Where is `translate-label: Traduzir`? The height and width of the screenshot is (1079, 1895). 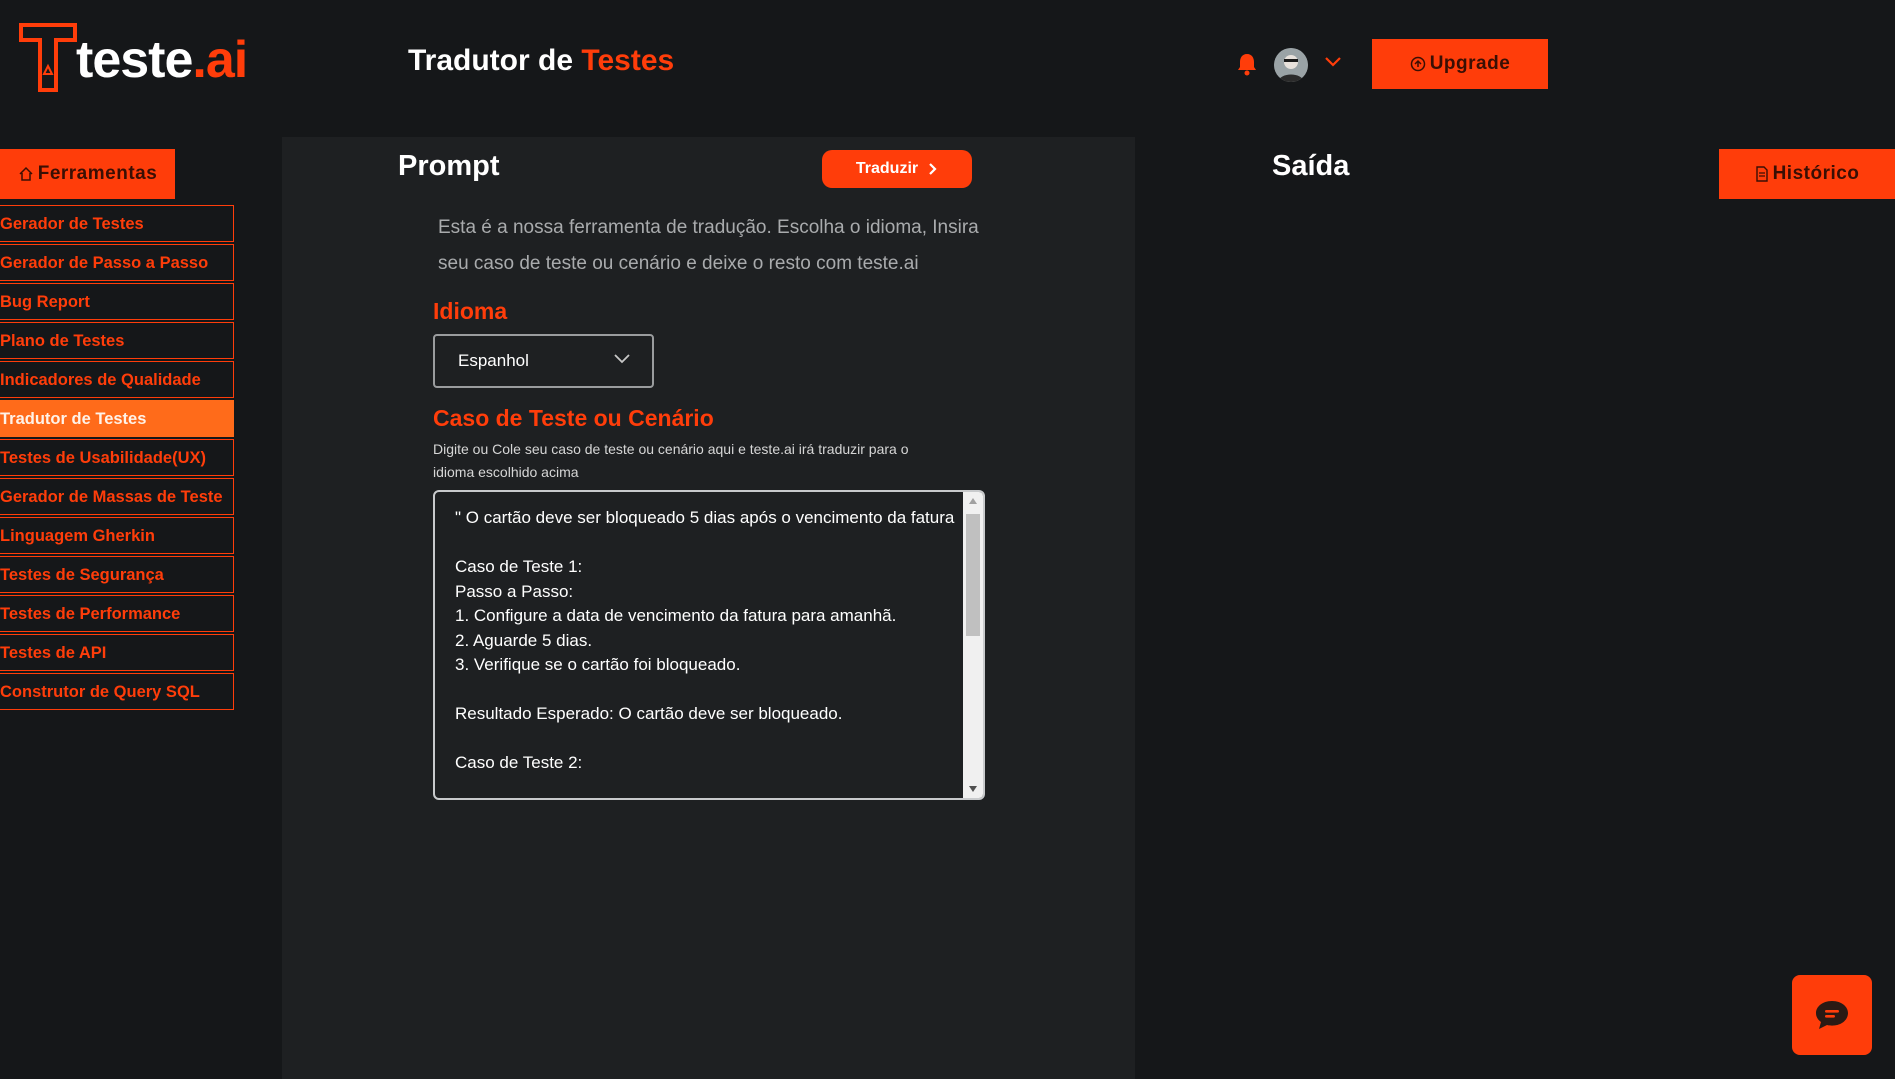 translate-label: Traduzir is located at coordinates (887, 168).